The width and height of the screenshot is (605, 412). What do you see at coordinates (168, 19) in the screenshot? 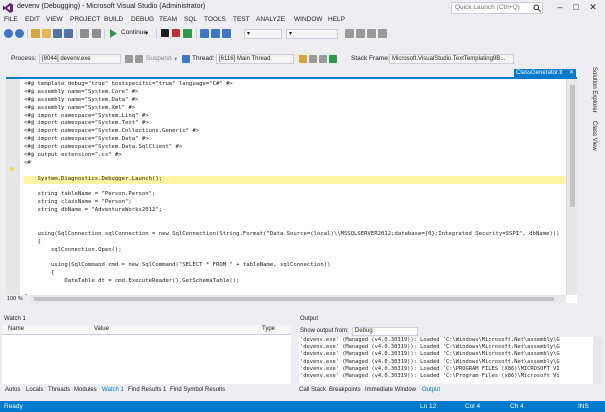
I see `menu-item-team: TEAM` at bounding box center [168, 19].